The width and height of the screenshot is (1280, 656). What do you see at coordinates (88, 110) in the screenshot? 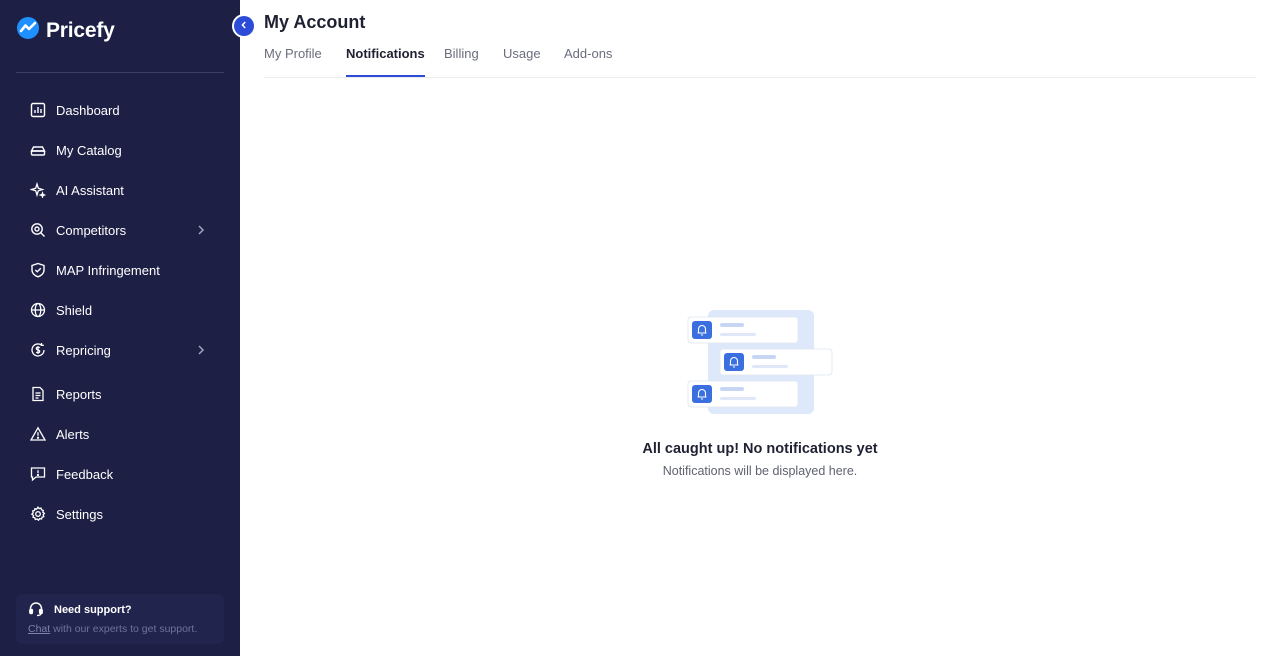
I see `sidebar-item-label: Dashboard` at bounding box center [88, 110].